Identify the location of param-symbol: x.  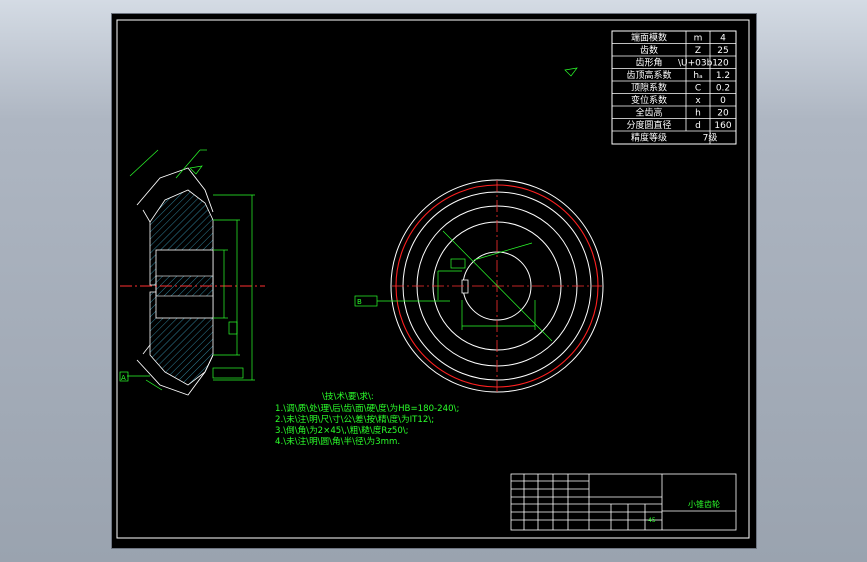
(698, 101).